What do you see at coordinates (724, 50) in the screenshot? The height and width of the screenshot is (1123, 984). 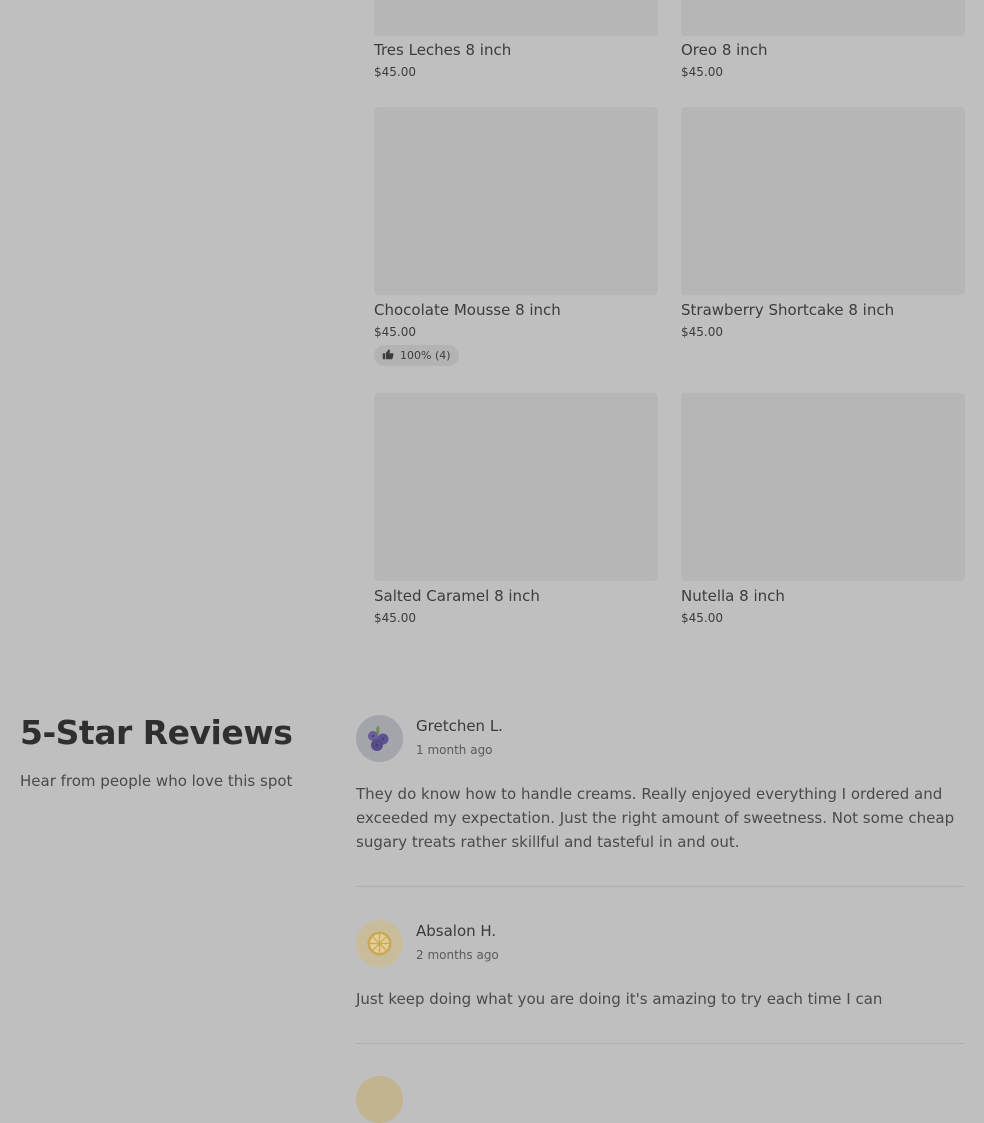 I see `product-name: Oreo 8 inch` at bounding box center [724, 50].